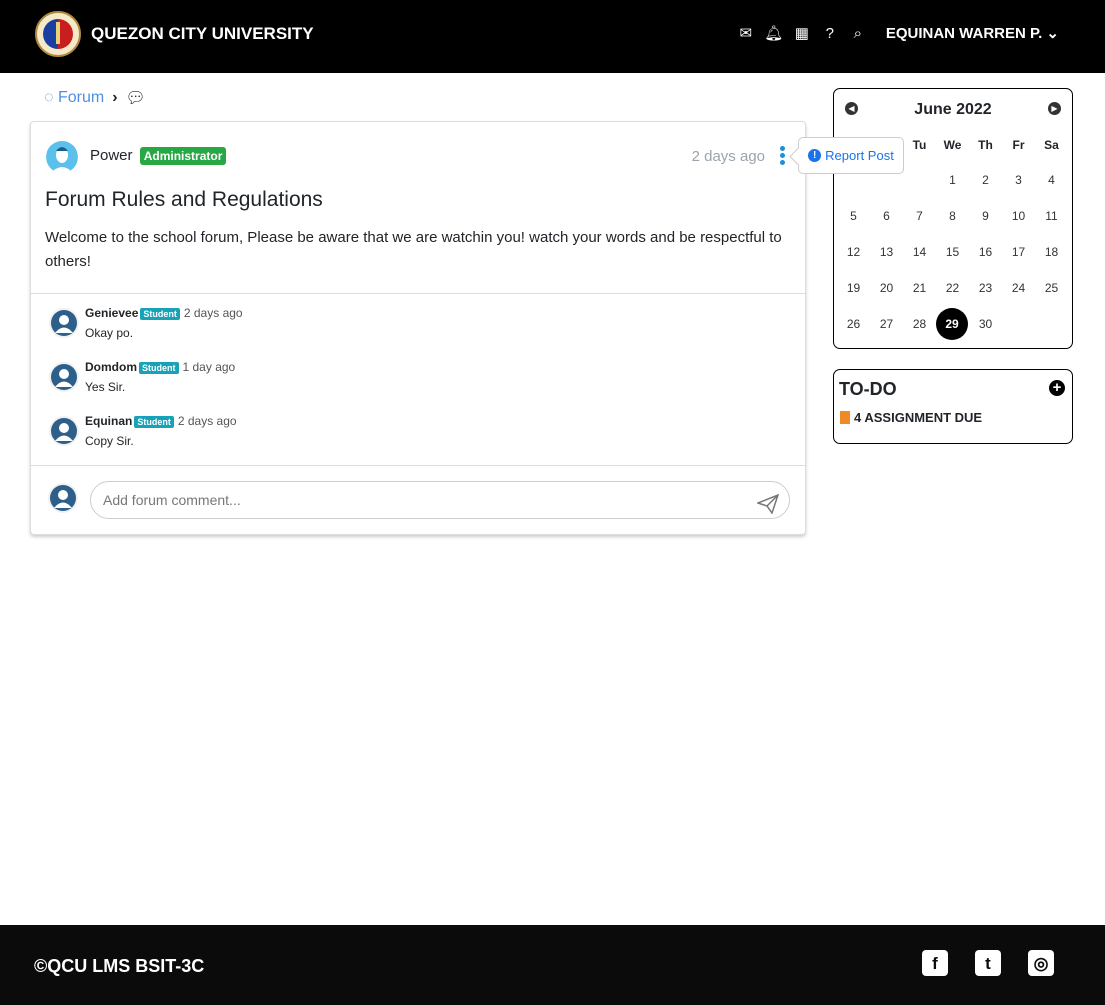 This screenshot has width=1105, height=1005. What do you see at coordinates (919, 288) in the screenshot?
I see `calendar-day: 21` at bounding box center [919, 288].